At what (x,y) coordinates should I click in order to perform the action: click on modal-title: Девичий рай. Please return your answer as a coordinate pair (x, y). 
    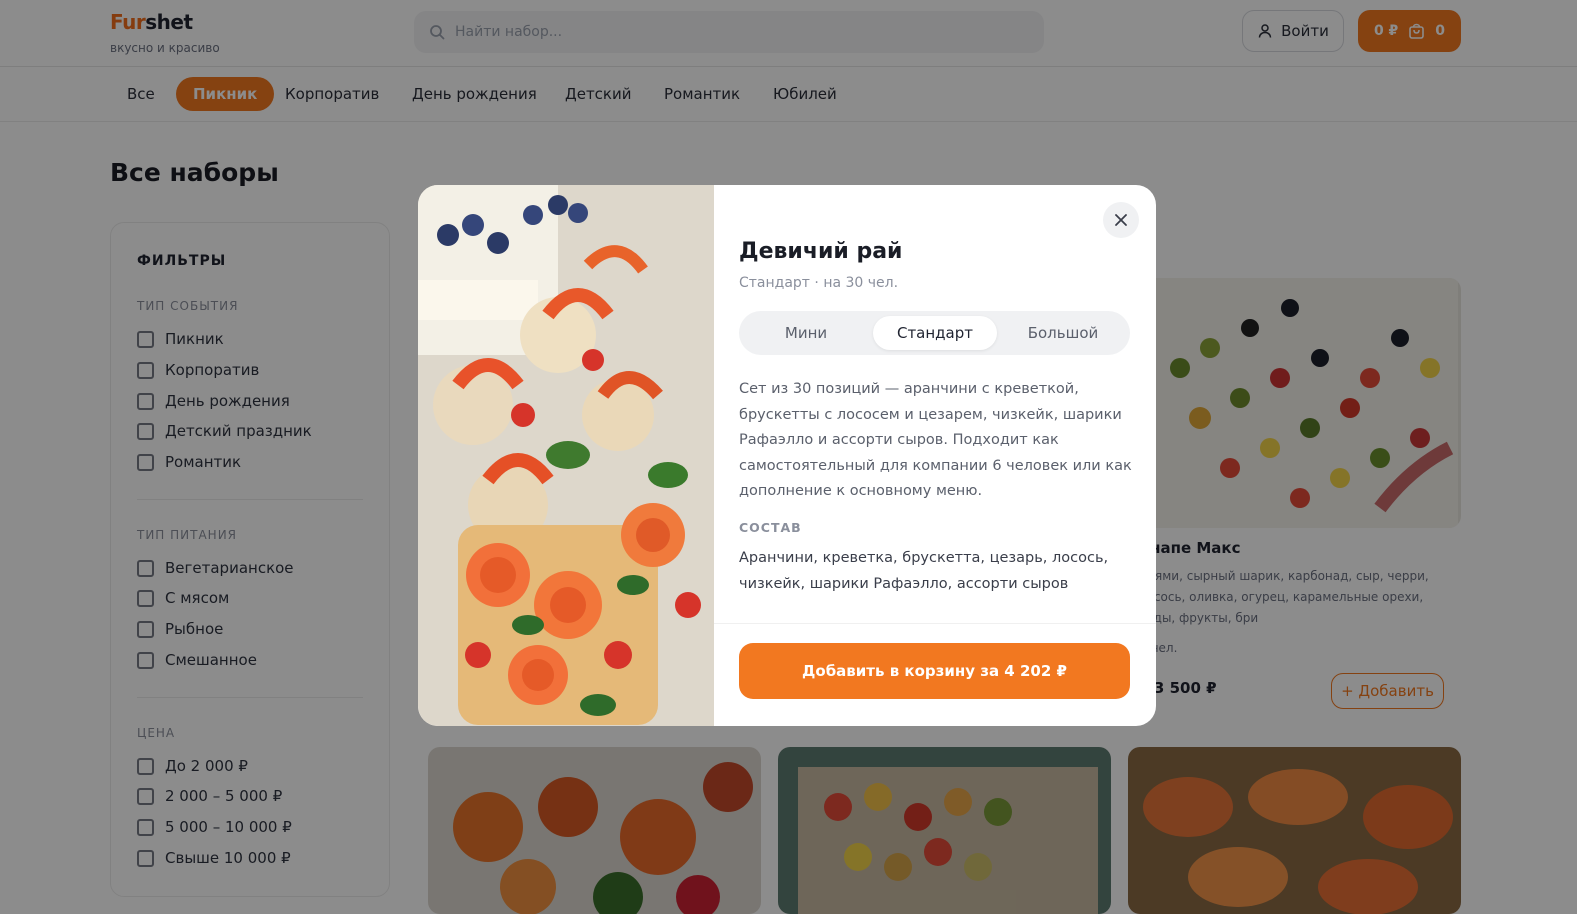
    Looking at the image, I should click on (821, 251).